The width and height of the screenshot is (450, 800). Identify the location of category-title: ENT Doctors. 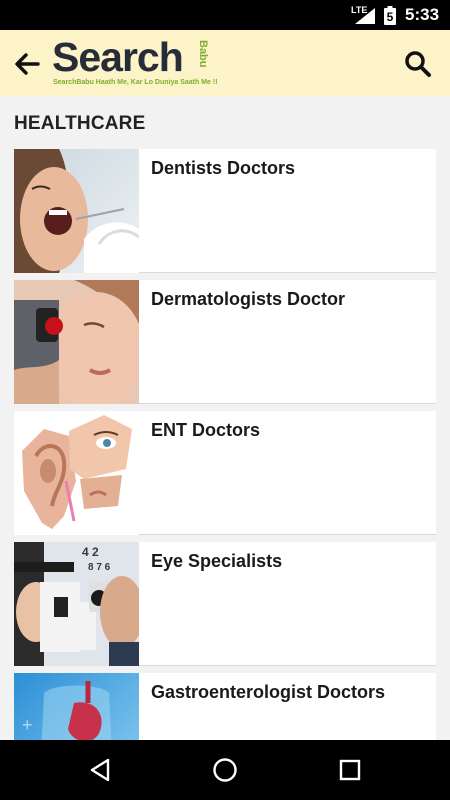
(206, 430).